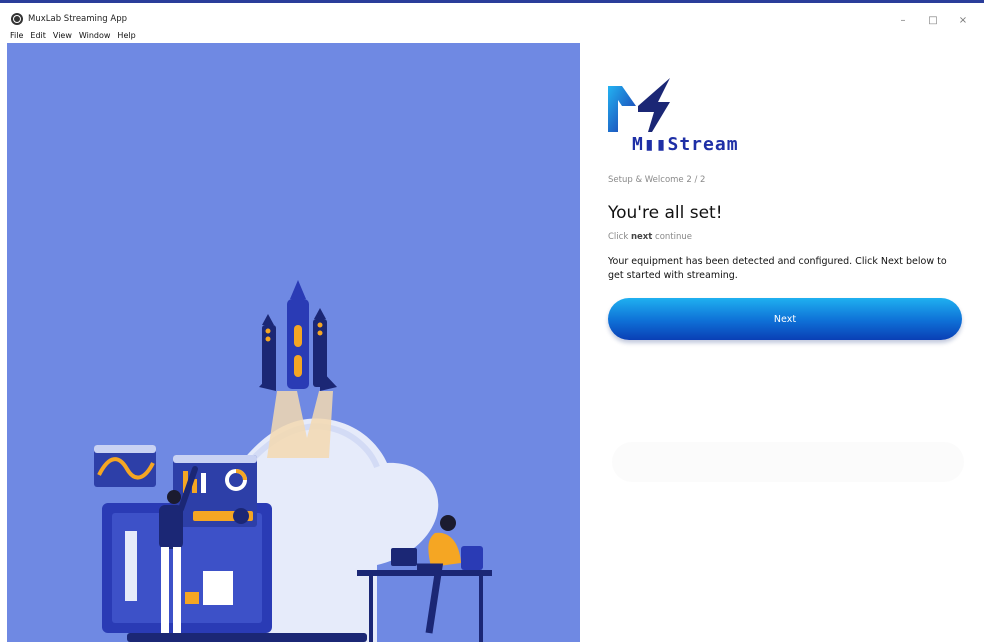 The width and height of the screenshot is (984, 642). I want to click on menu-file: File, so click(16, 35).